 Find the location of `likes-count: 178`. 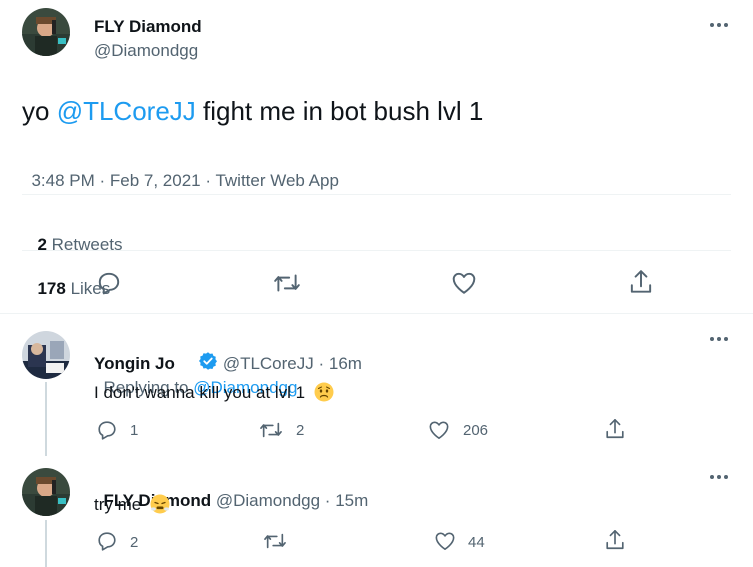

likes-count: 178 is located at coordinates (51, 288).